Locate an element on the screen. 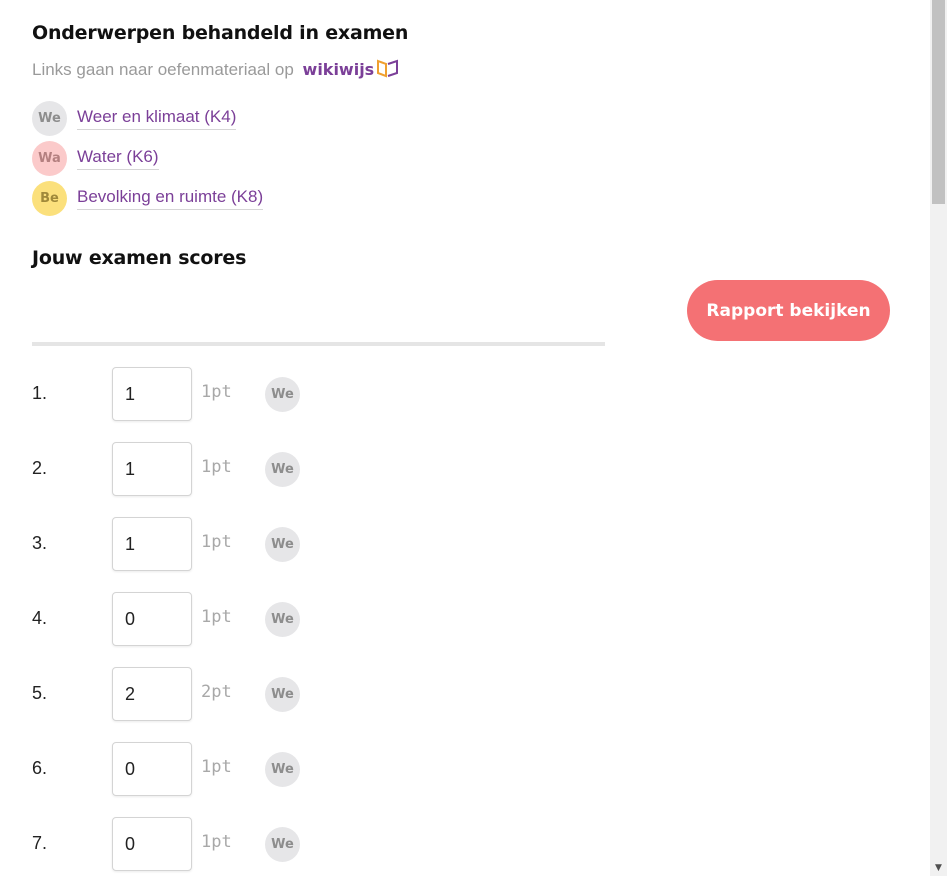 The image size is (947, 892). topic-link-weer-en-klimaat: Weer en klimaat (K4) is located at coordinates (157, 118).